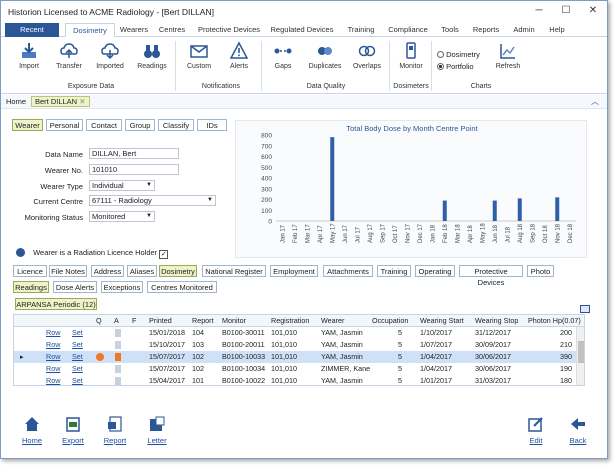  What do you see at coordinates (212, 125) in the screenshot?
I see `subtab-ids: IDs` at bounding box center [212, 125].